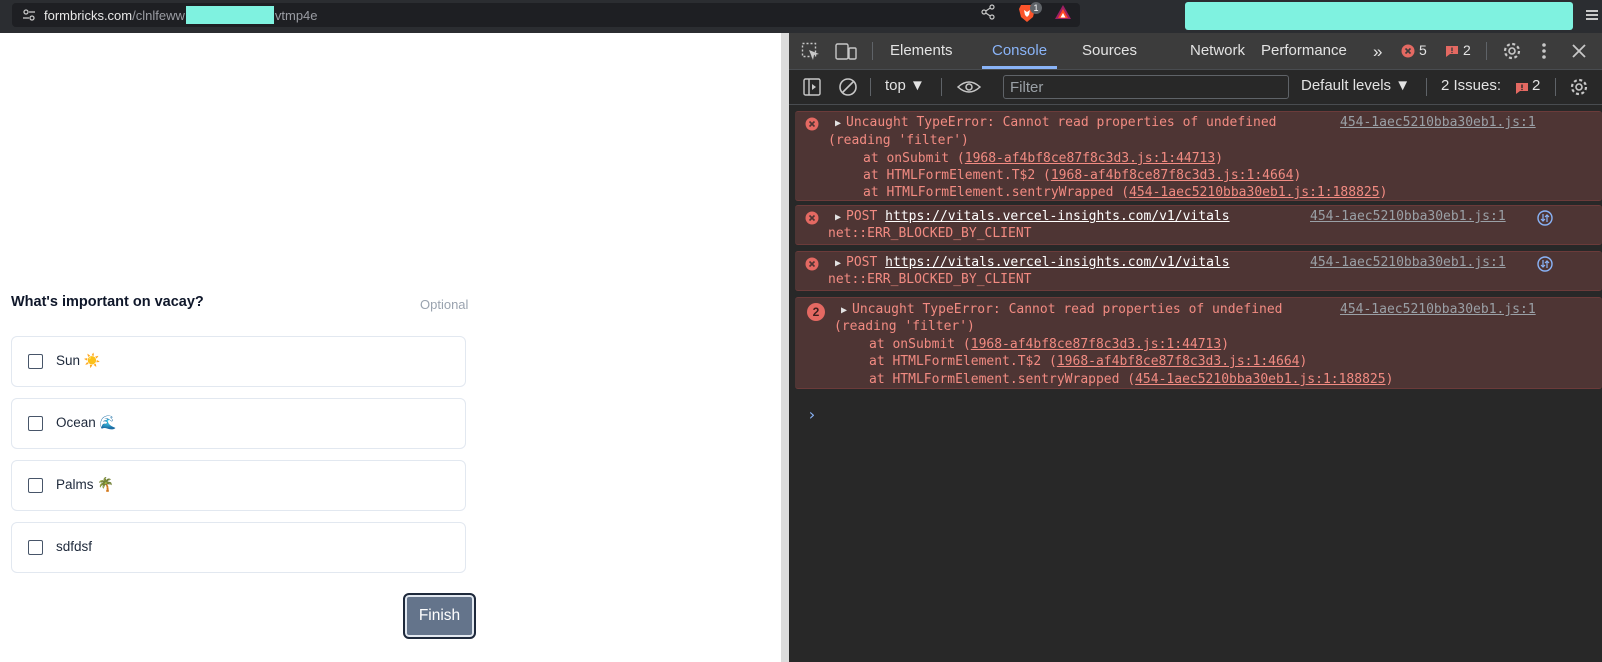 This screenshot has height=662, width=1602. I want to click on sidebar-toggle-icon, so click(812, 87).